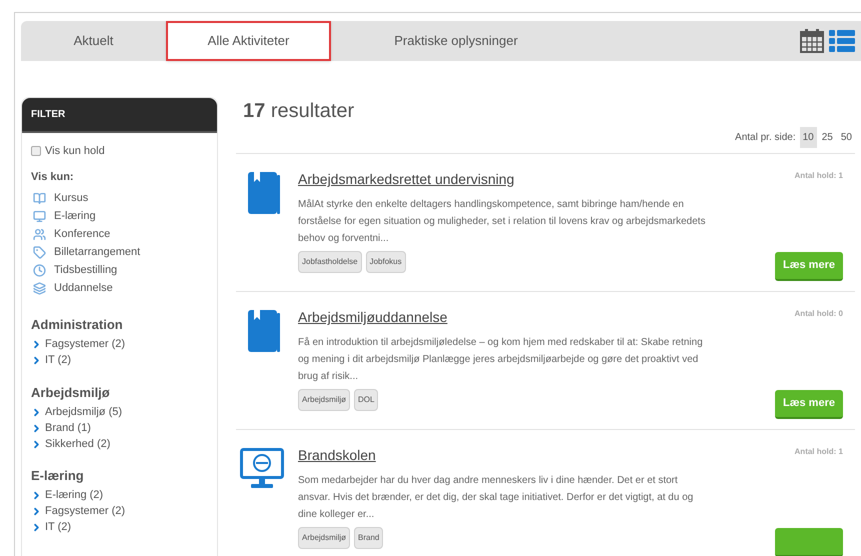  Describe the element at coordinates (71, 393) in the screenshot. I see `category-title: Arbejdsmiljø` at that location.